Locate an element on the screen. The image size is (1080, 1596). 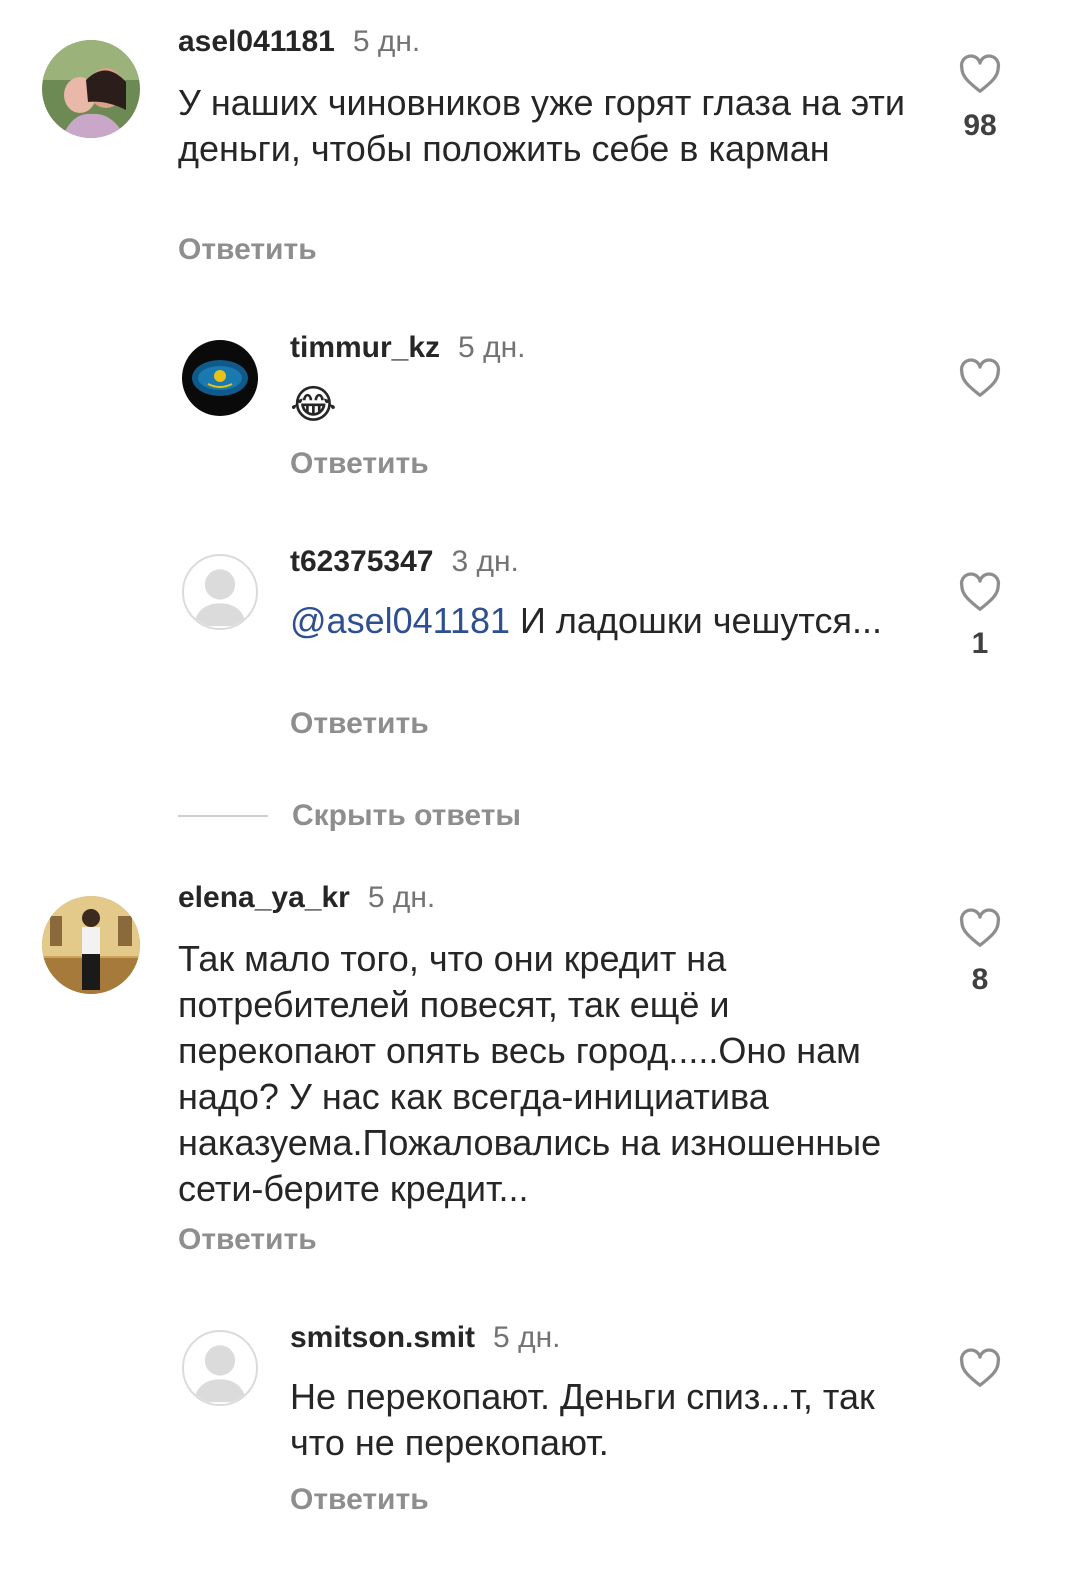
flag-avatar-image is located at coordinates (220, 378).